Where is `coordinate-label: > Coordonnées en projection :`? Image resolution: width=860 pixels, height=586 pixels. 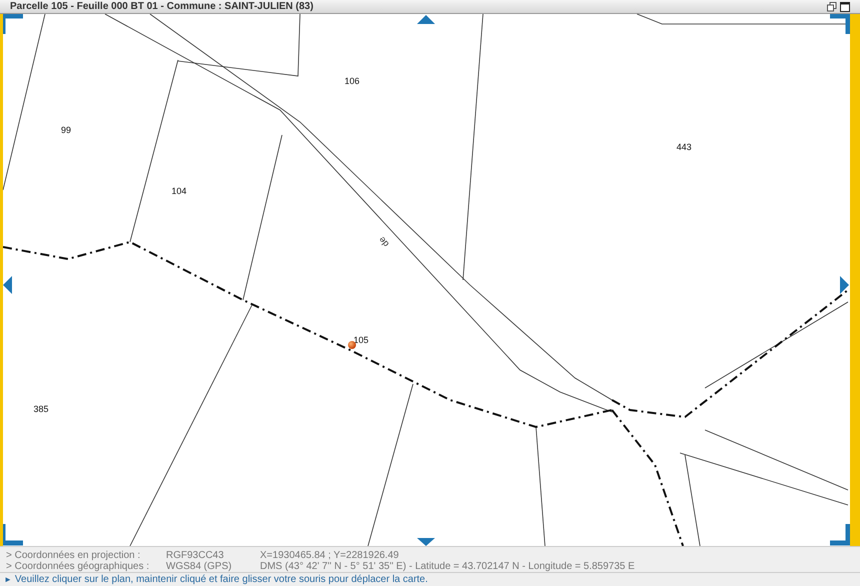
coordinate-label: > Coordonnées en projection : is located at coordinates (74, 555).